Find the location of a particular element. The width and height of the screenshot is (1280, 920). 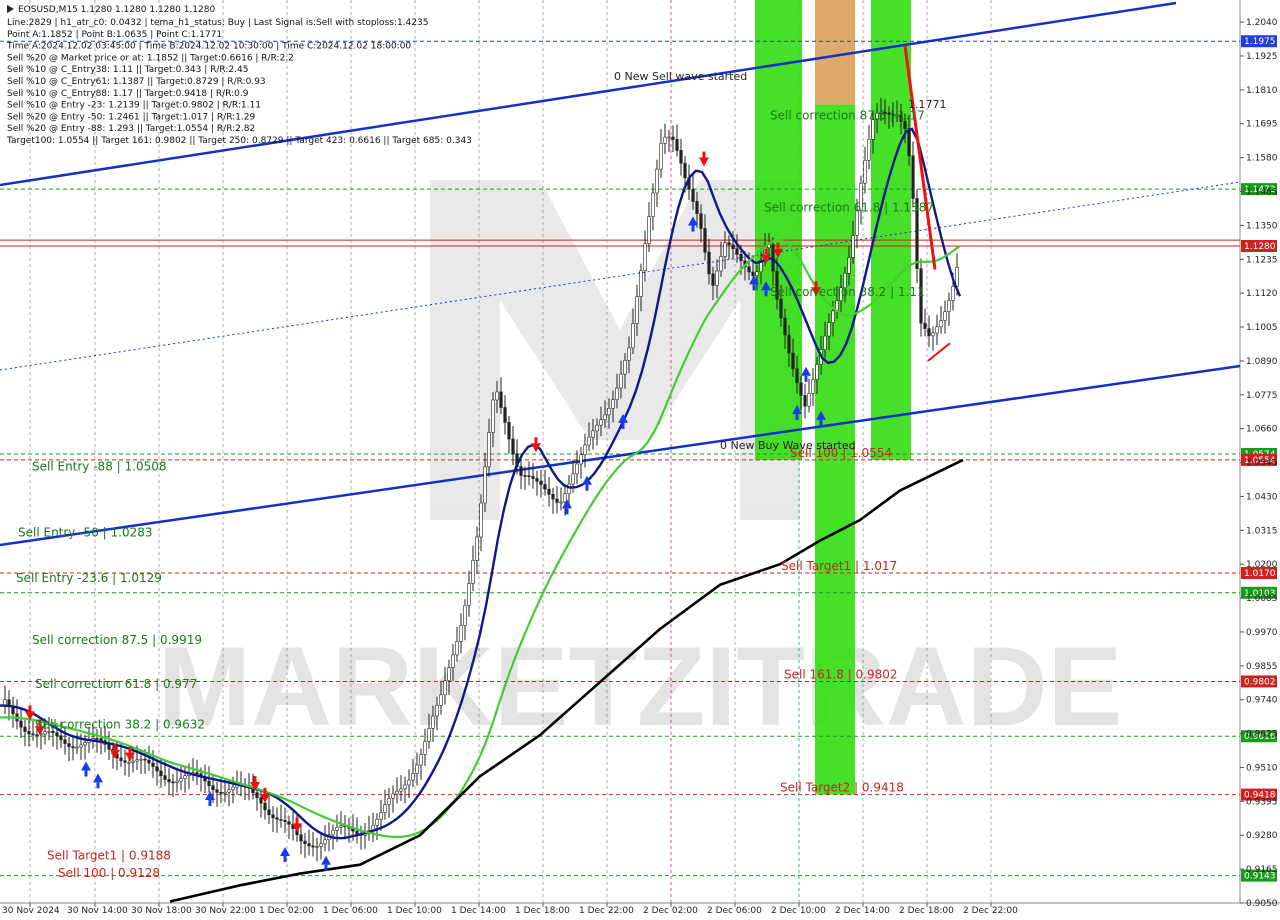

y-tick-label: 1.2040 is located at coordinates (1262, 23).